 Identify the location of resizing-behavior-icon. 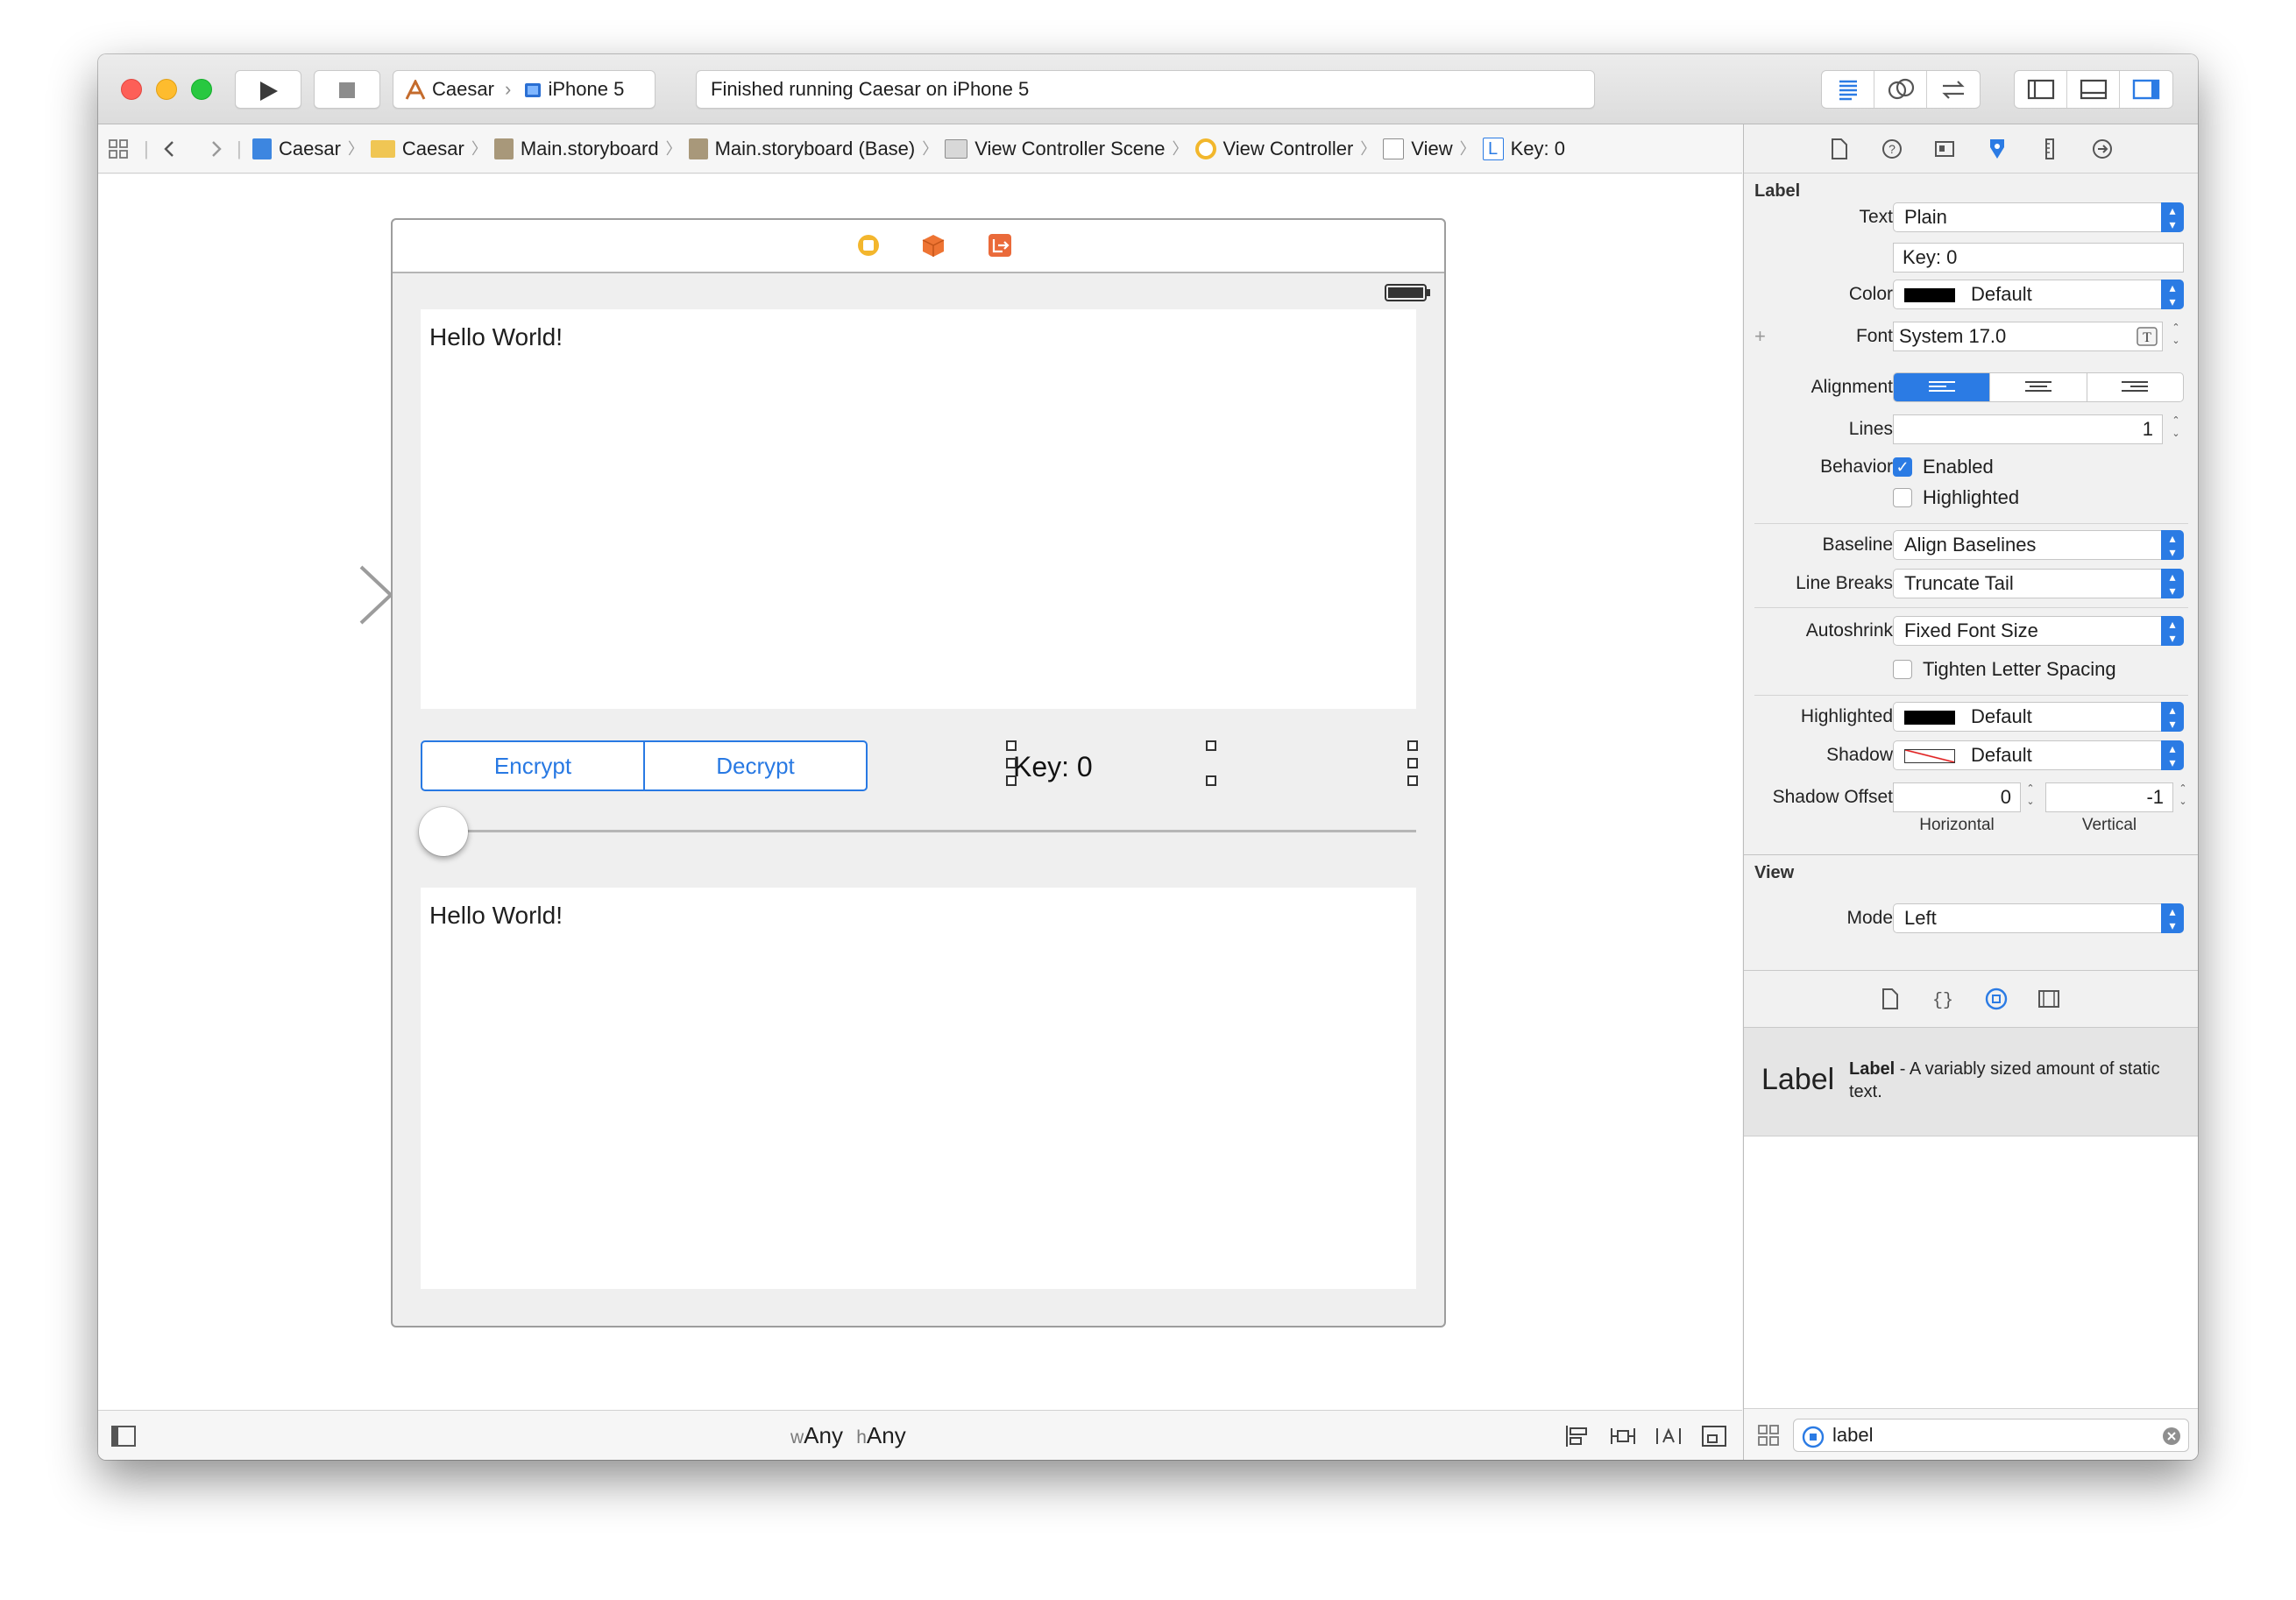
(1714, 1436).